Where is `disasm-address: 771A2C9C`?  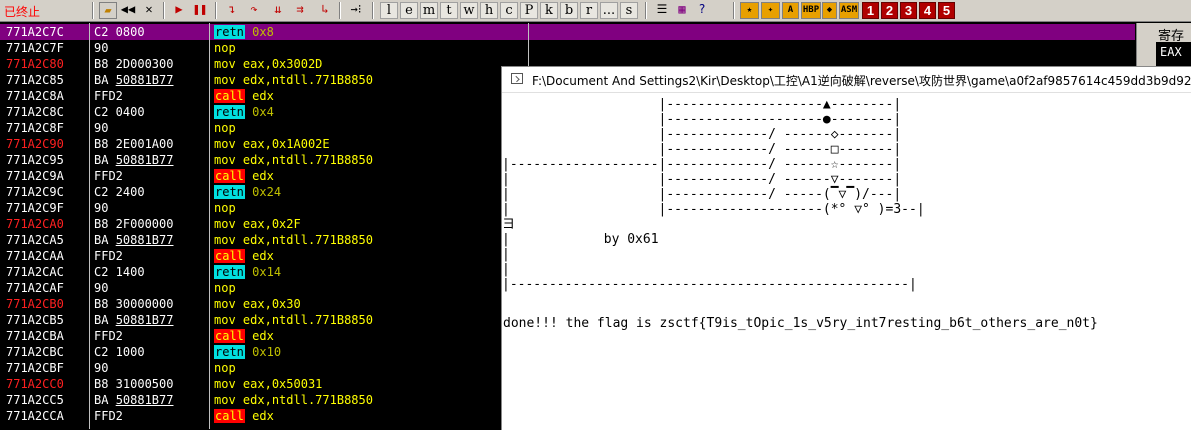 disasm-address: 771A2C9C is located at coordinates (35, 192).